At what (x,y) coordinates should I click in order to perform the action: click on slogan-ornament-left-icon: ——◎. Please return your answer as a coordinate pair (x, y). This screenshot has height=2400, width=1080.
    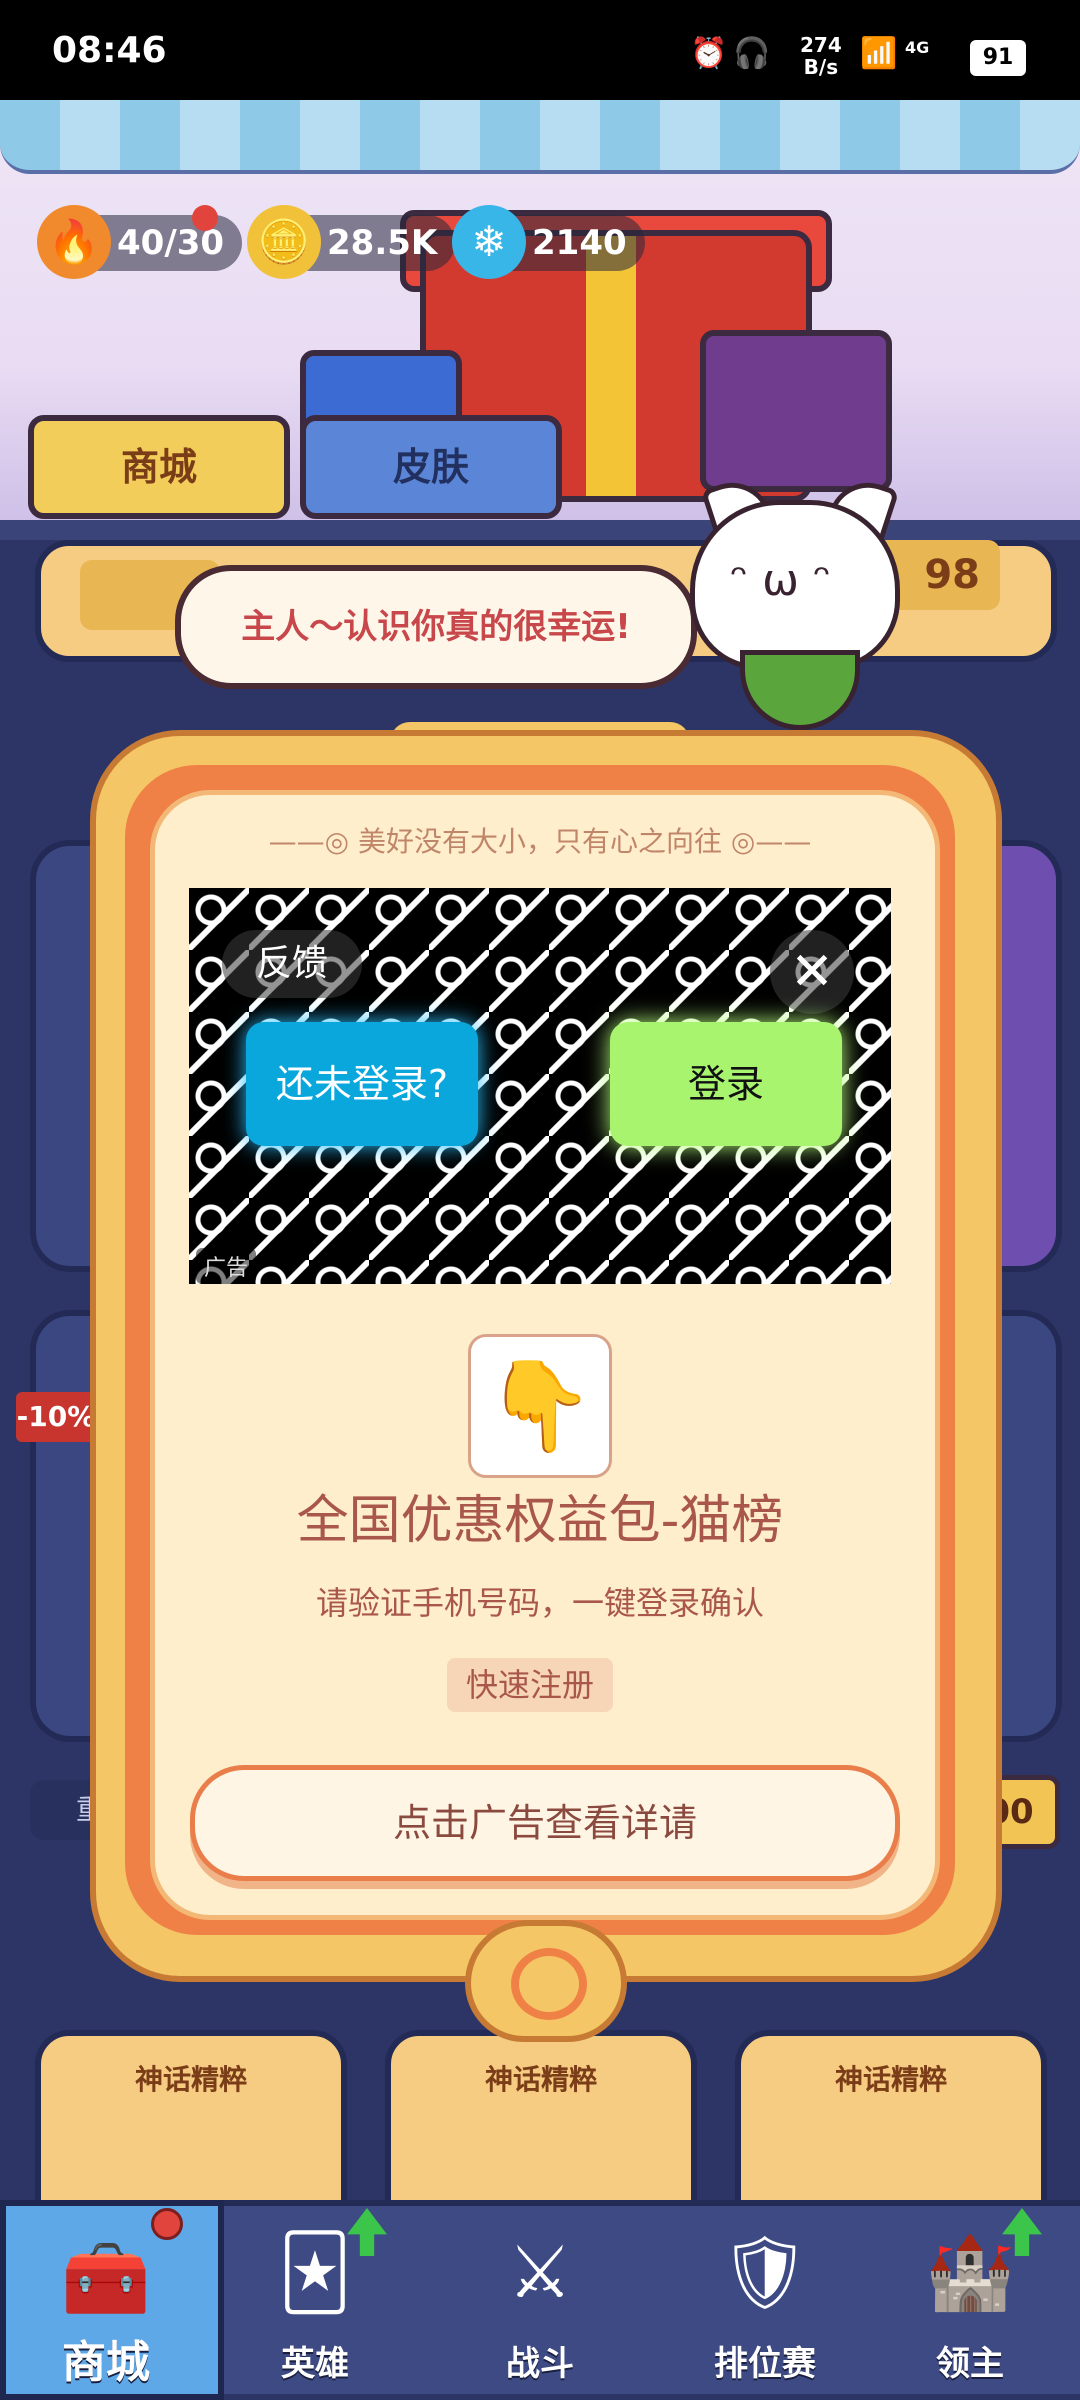
    Looking at the image, I should click on (313, 841).